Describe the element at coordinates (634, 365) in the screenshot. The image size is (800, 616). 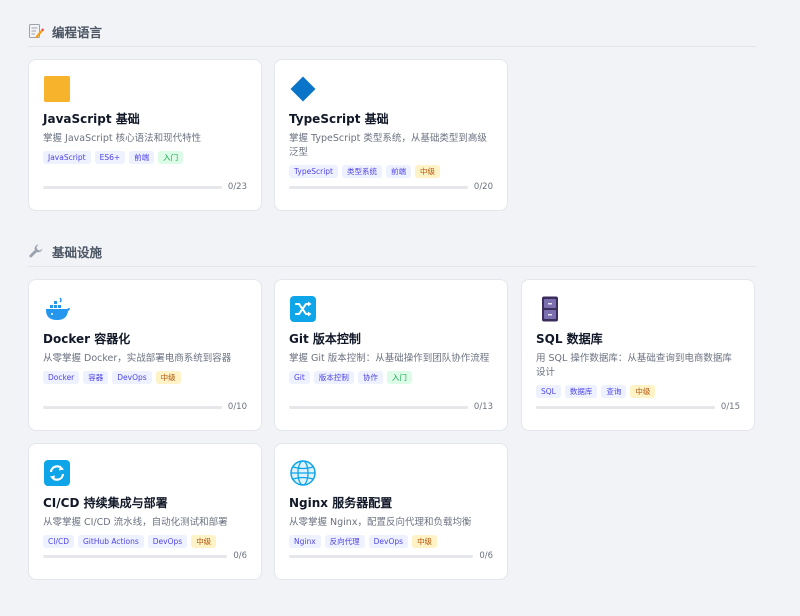
I see `course-description: 用 SQL 操作数据库：从基础查询到电商数据库设计` at that location.